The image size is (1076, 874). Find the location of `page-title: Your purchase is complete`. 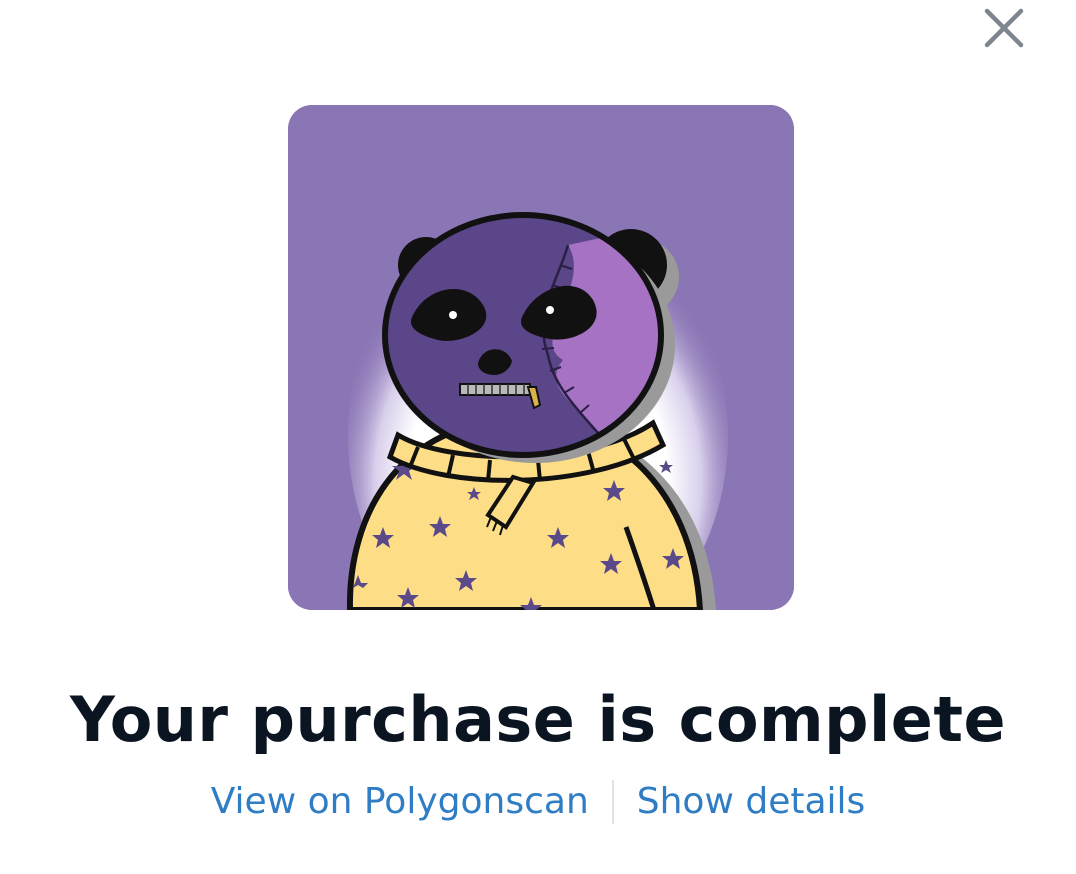

page-title: Your purchase is complete is located at coordinates (538, 719).